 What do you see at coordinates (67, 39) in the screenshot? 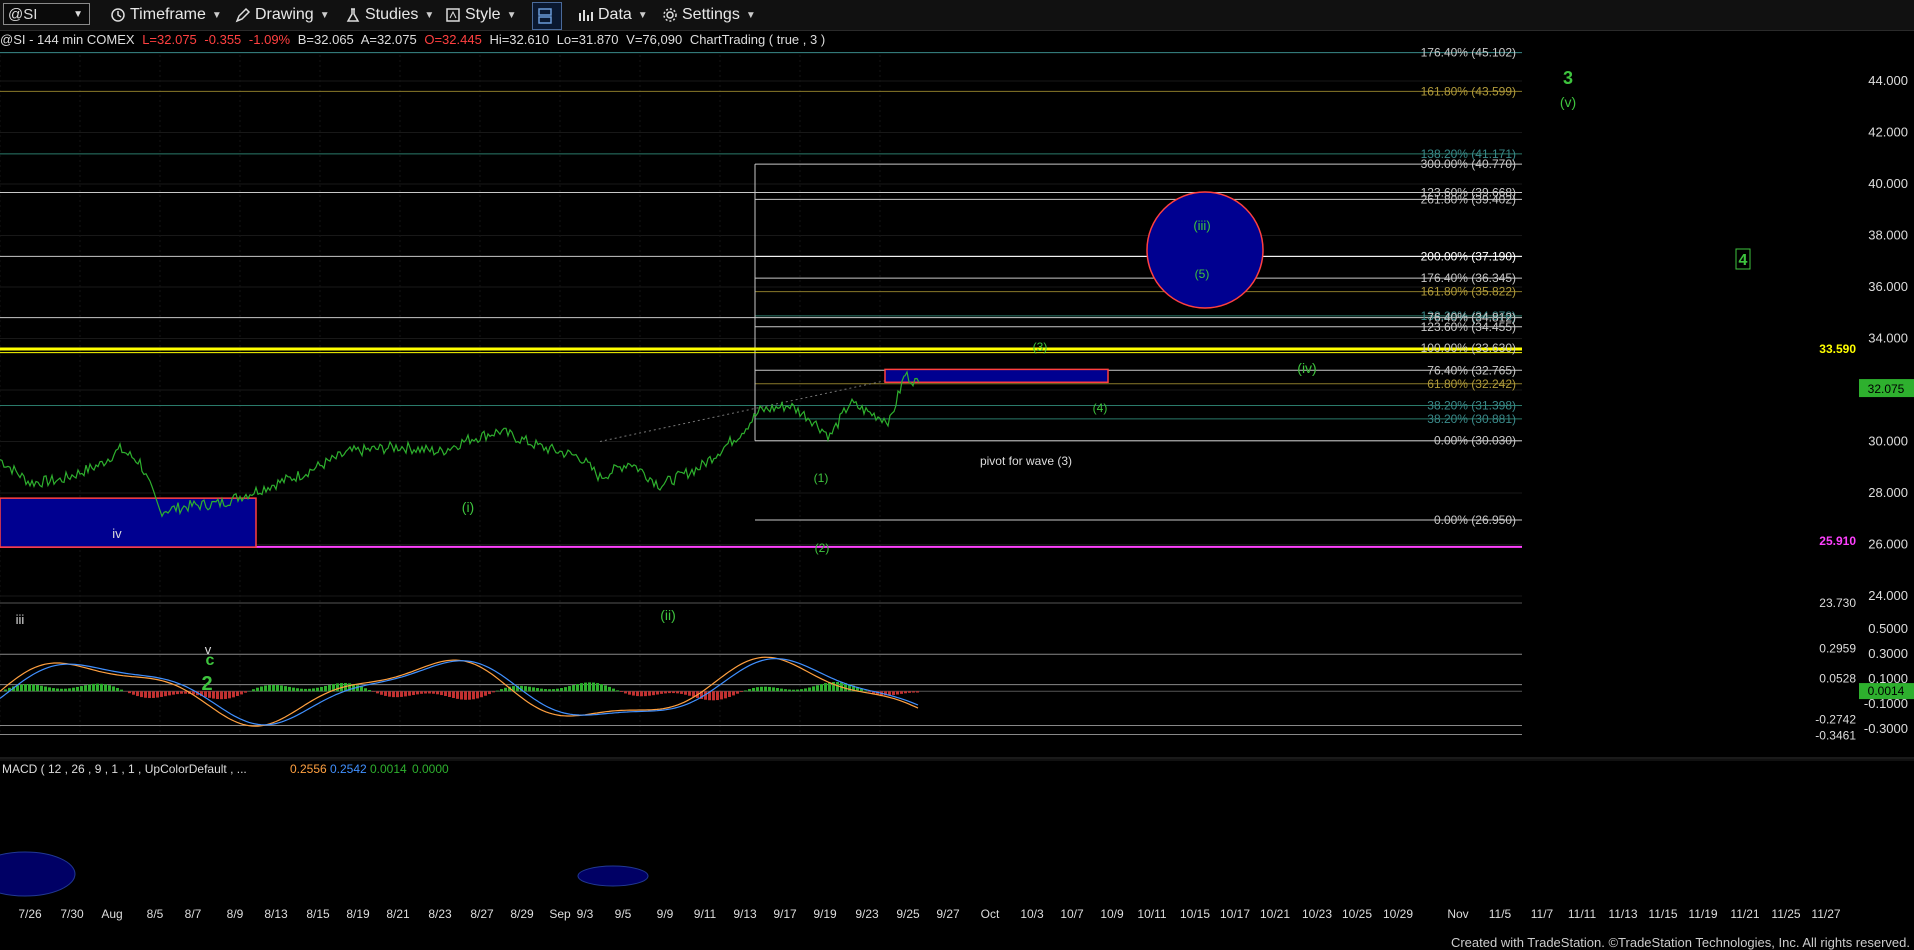
I see `symbol-description: @SI - 144 min COMEX` at bounding box center [67, 39].